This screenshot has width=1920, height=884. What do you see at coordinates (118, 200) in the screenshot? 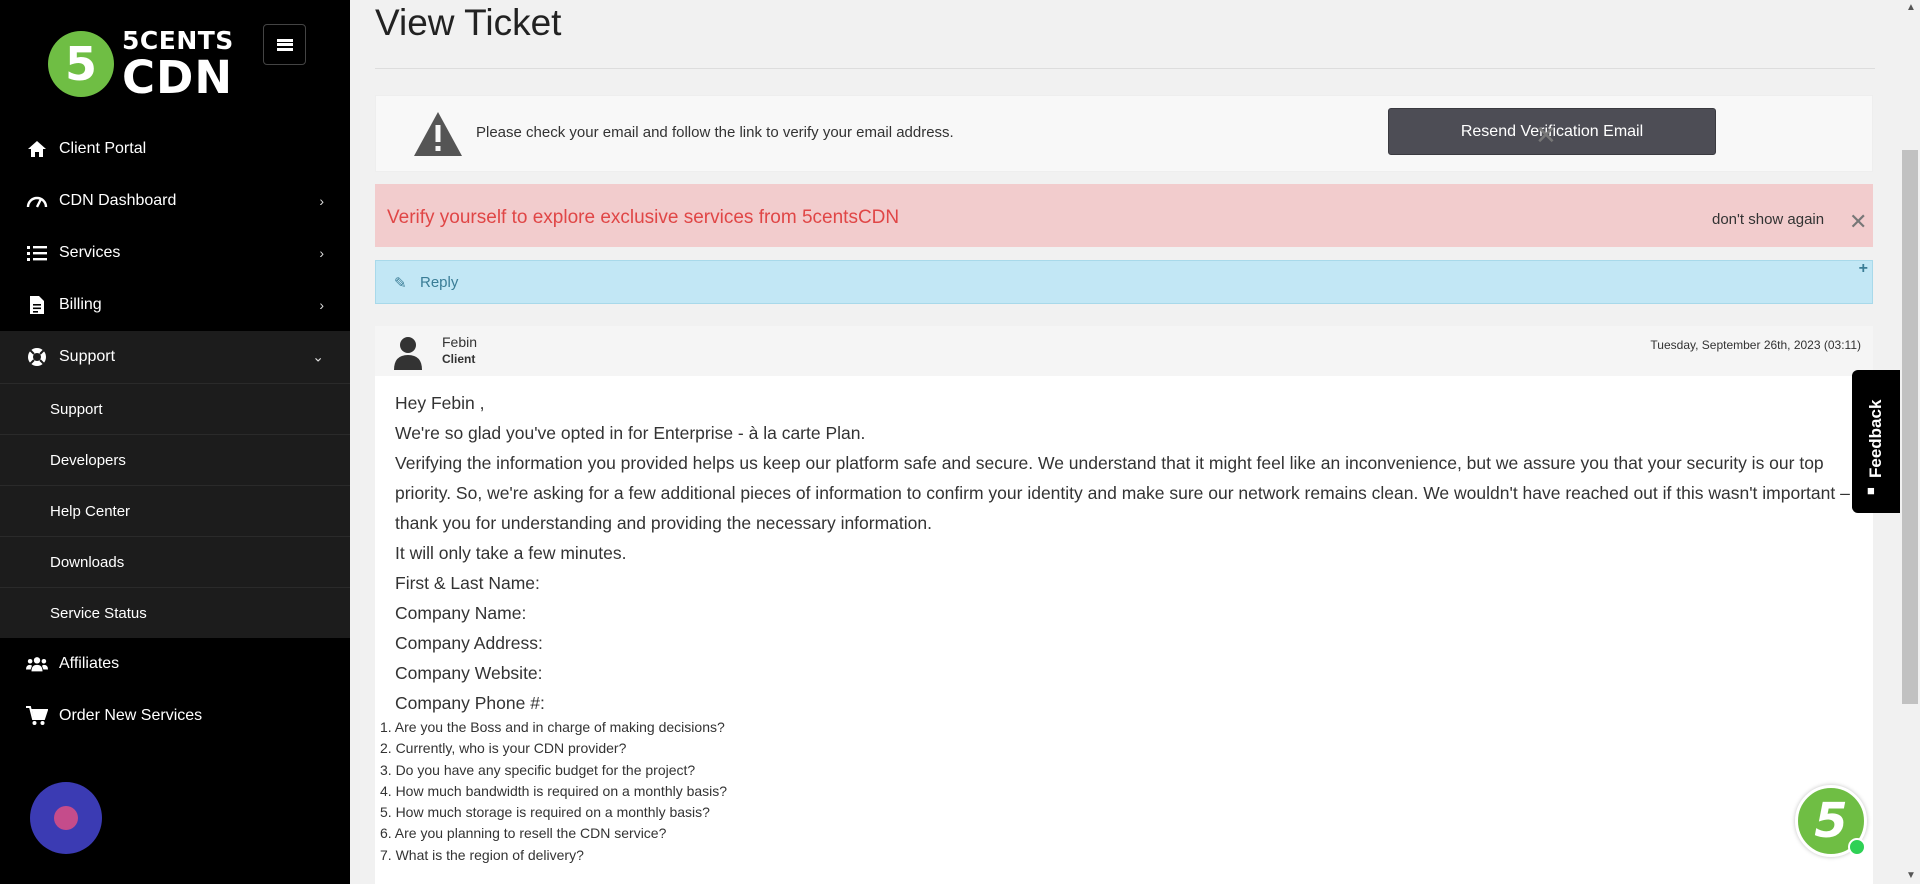
I see `sidebar-item-label: CDN Dashboard` at bounding box center [118, 200].